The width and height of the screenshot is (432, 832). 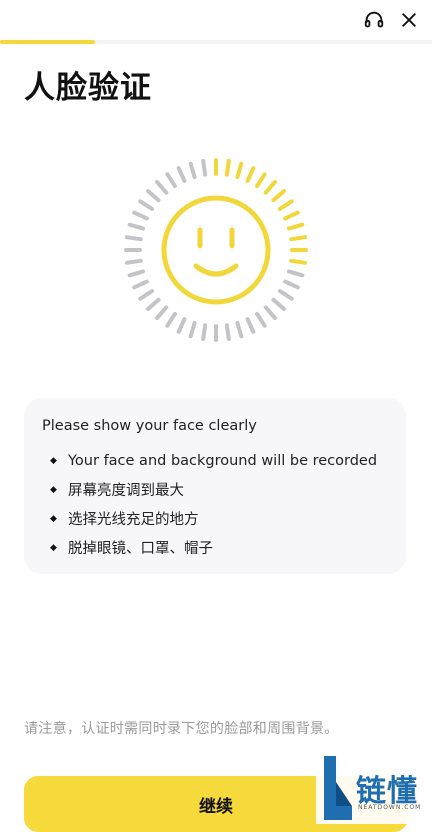 What do you see at coordinates (390, 807) in the screenshot?
I see `watermark-subtext: NEATDOWN.COM` at bounding box center [390, 807].